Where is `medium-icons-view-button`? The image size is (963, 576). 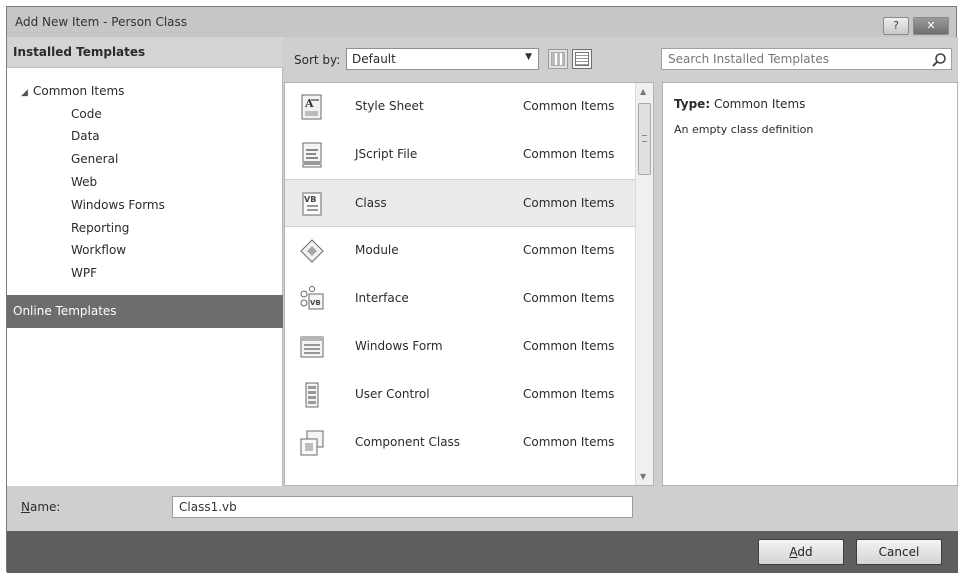
medium-icons-view-button is located at coordinates (558, 59).